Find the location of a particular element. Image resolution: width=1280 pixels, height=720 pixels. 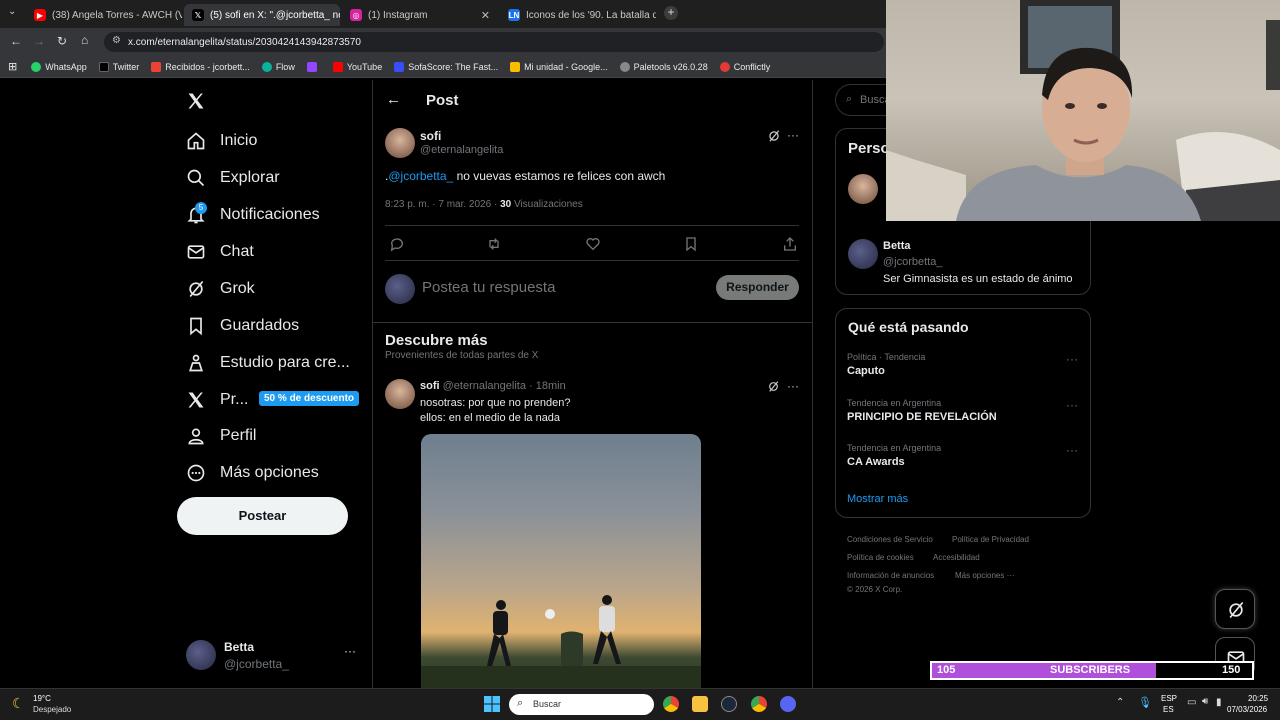

input-language-primary: ESP is located at coordinates (1169, 698).